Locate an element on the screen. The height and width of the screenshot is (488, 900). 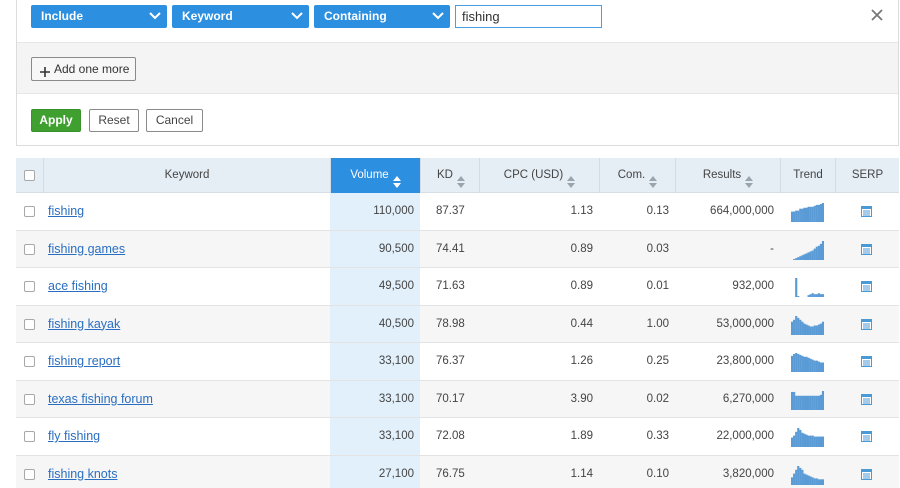
keyword-link: fishing report is located at coordinates (84, 361).